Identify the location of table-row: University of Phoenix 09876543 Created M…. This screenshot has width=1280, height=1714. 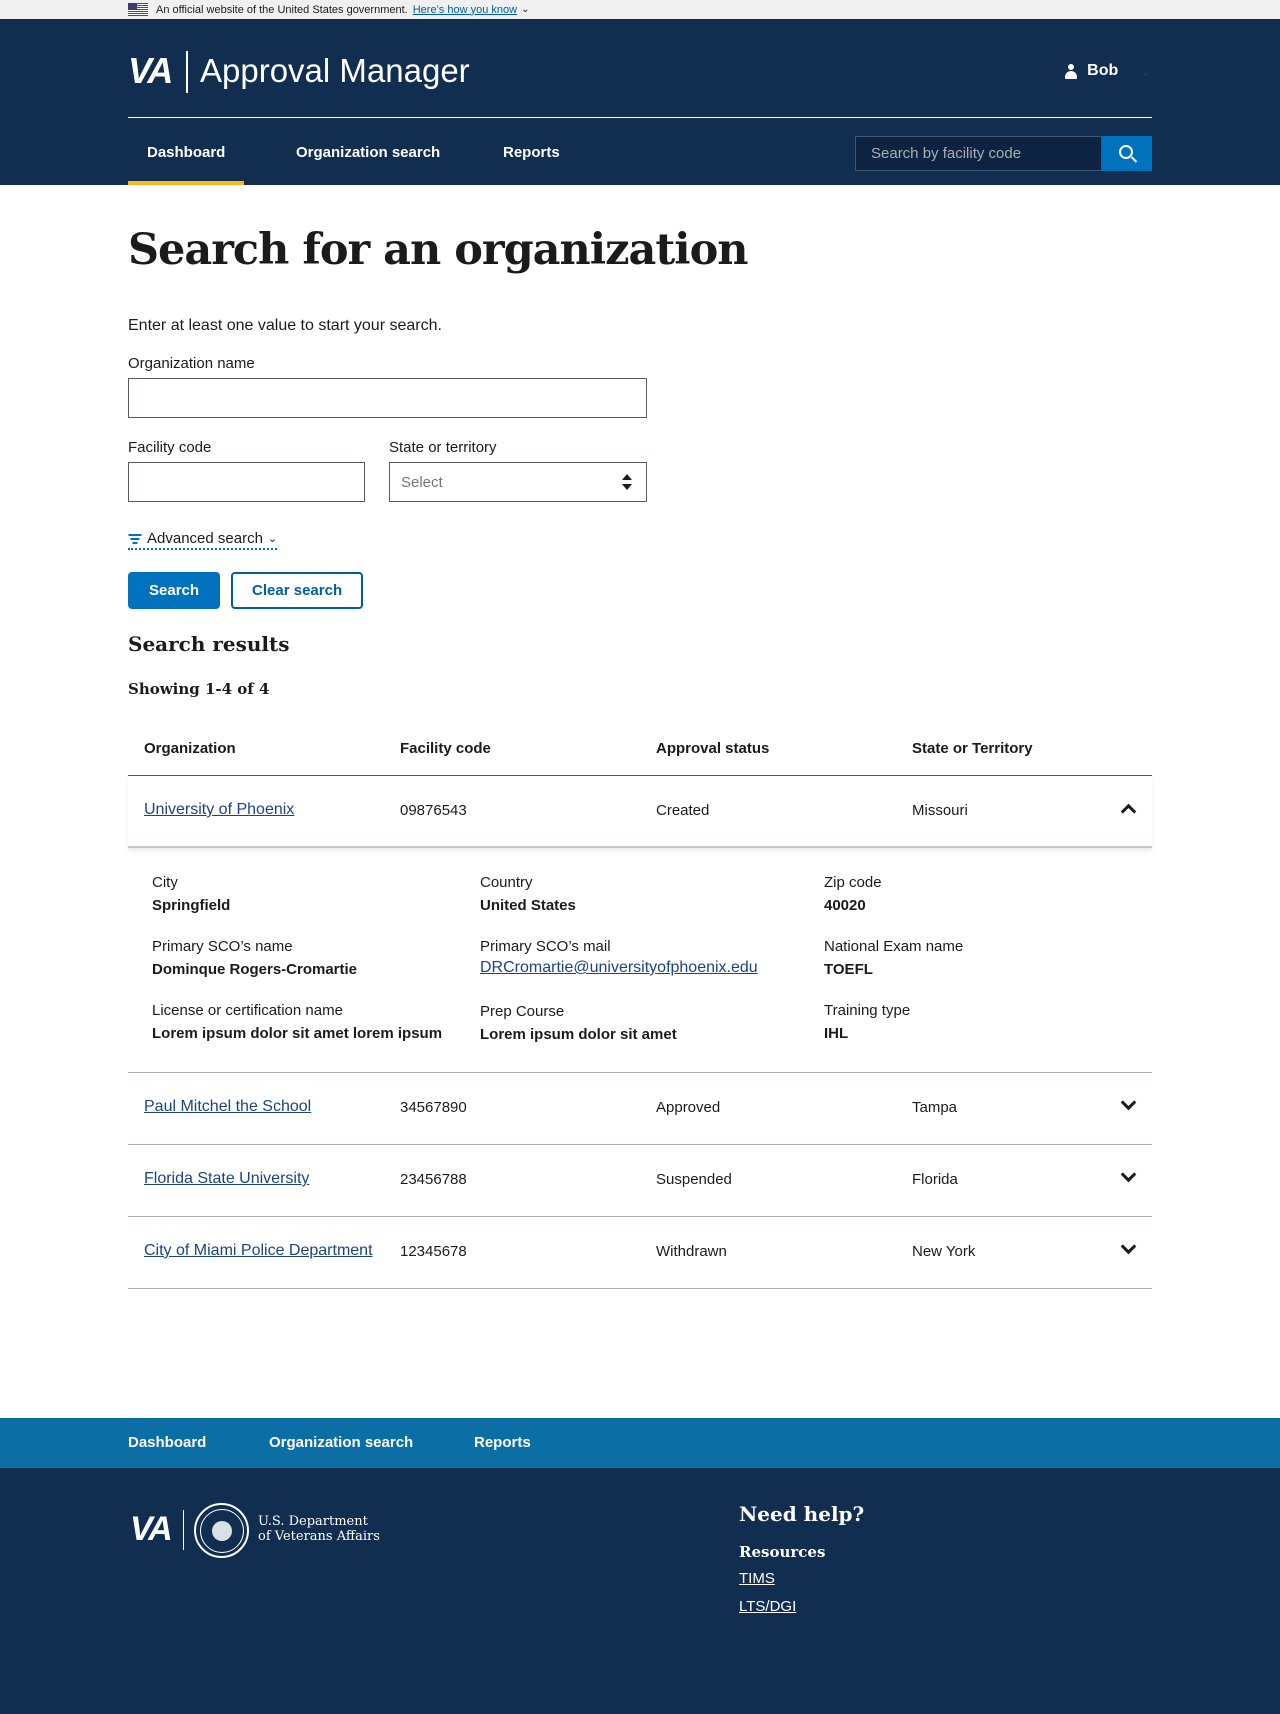
(640, 812).